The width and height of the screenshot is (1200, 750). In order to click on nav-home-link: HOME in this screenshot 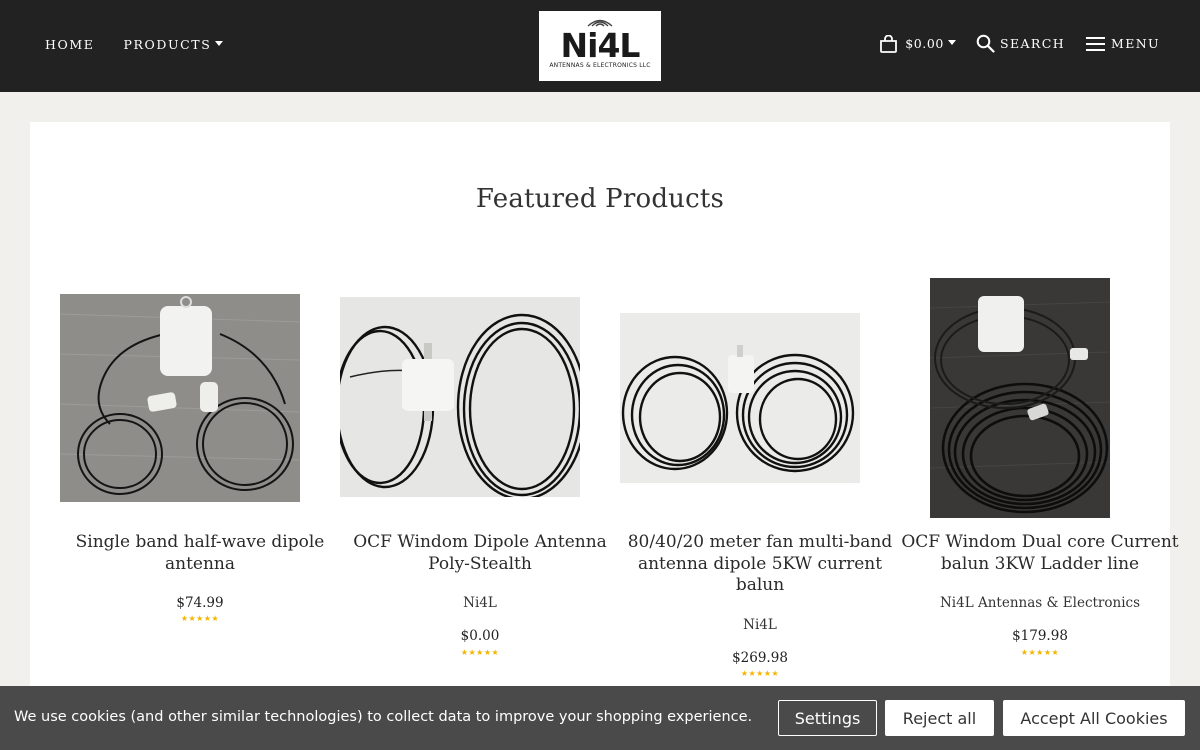, I will do `click(69, 44)`.